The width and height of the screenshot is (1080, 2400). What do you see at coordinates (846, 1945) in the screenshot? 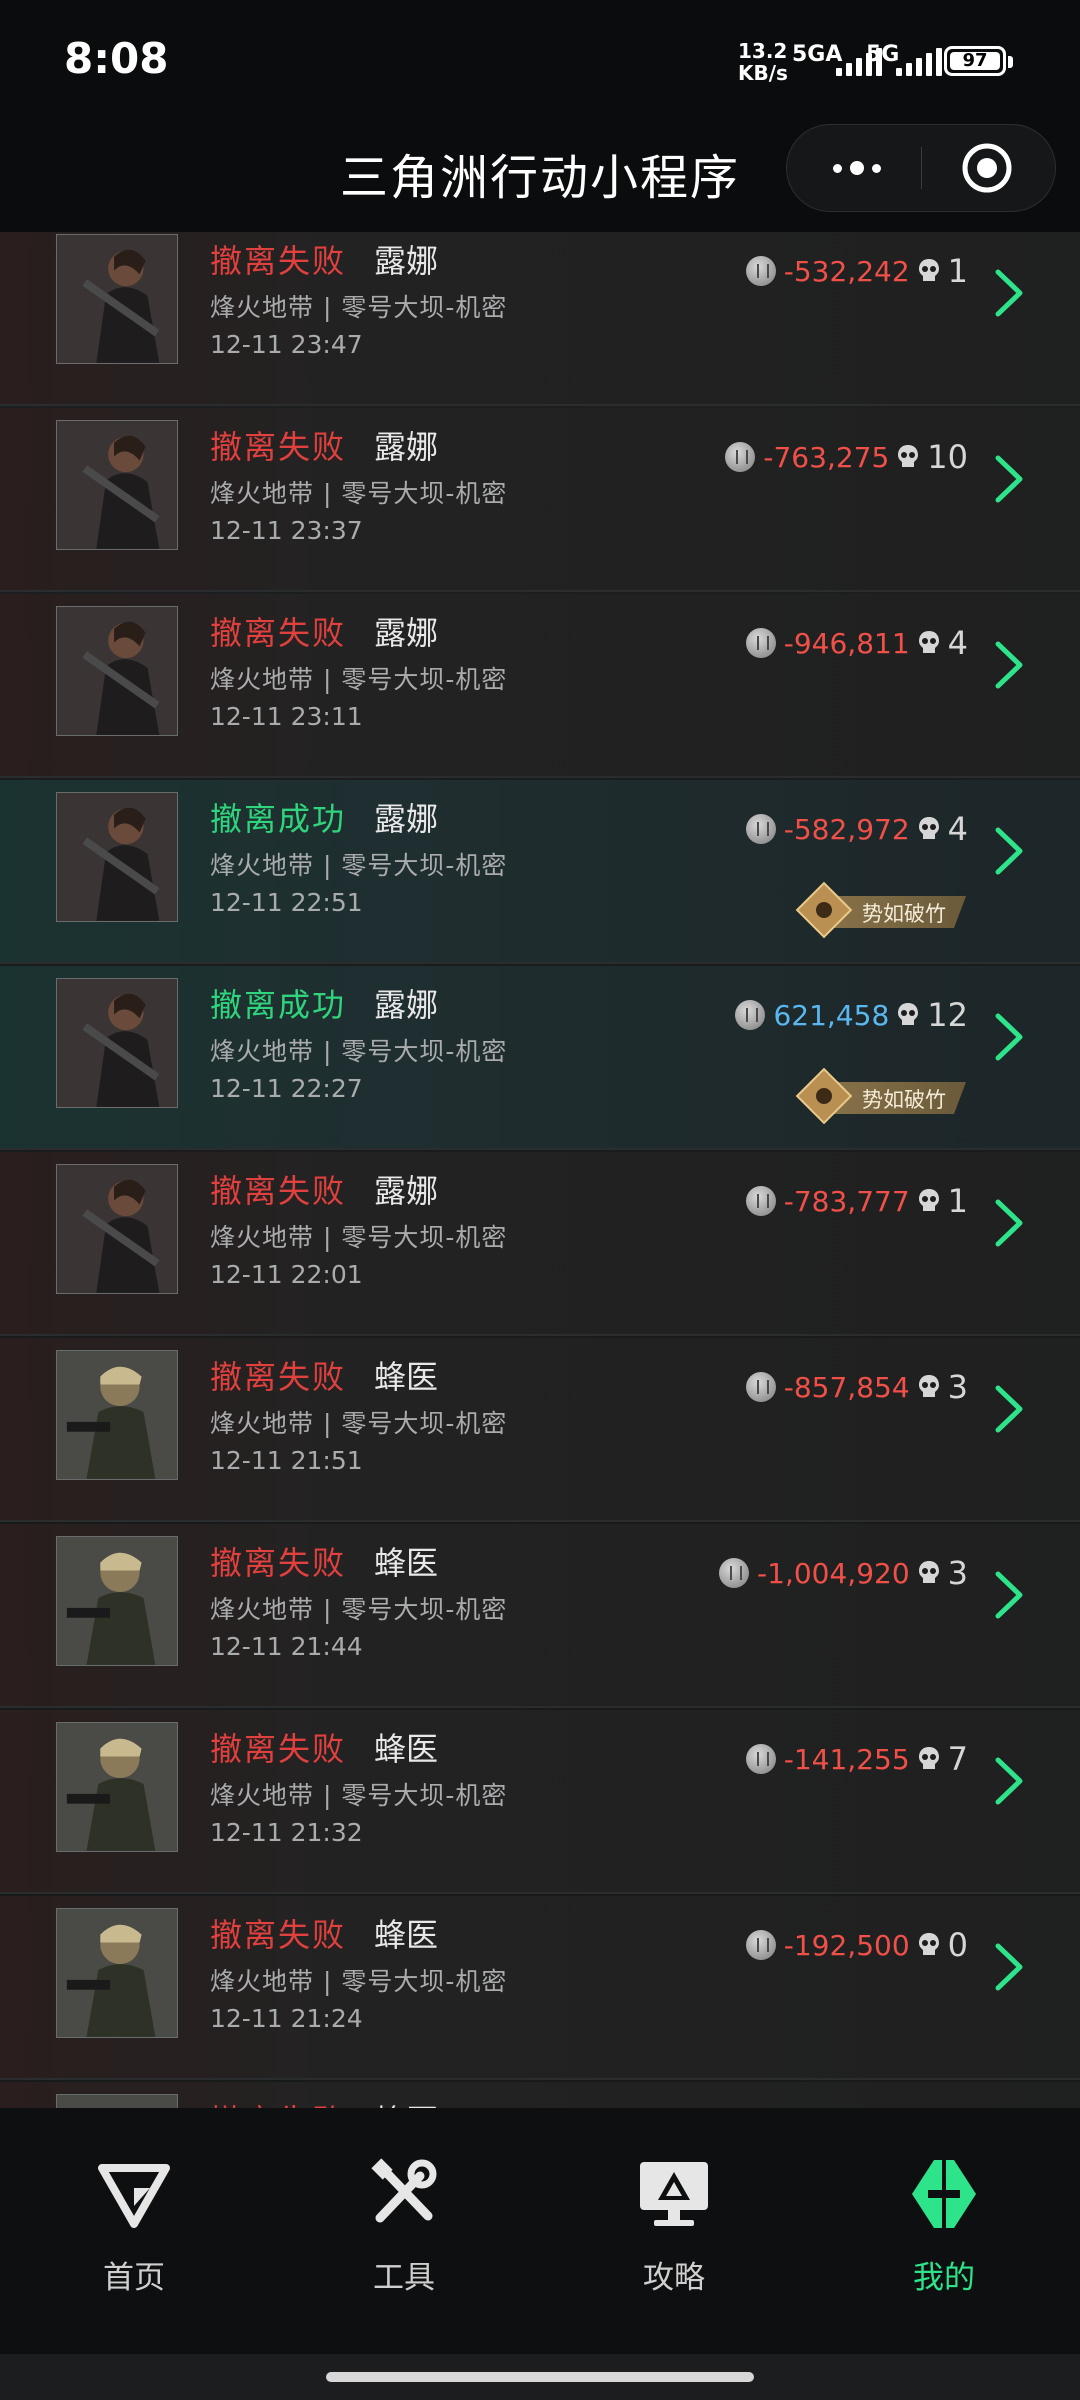
I see `value-change: -192,500` at bounding box center [846, 1945].